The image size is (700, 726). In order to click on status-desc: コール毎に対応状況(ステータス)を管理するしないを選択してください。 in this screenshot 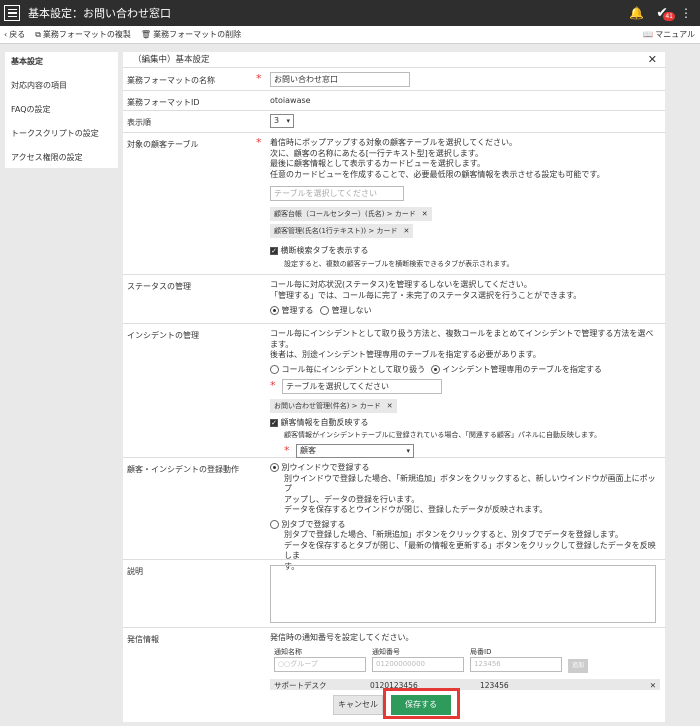, I will do `click(401, 284)`.